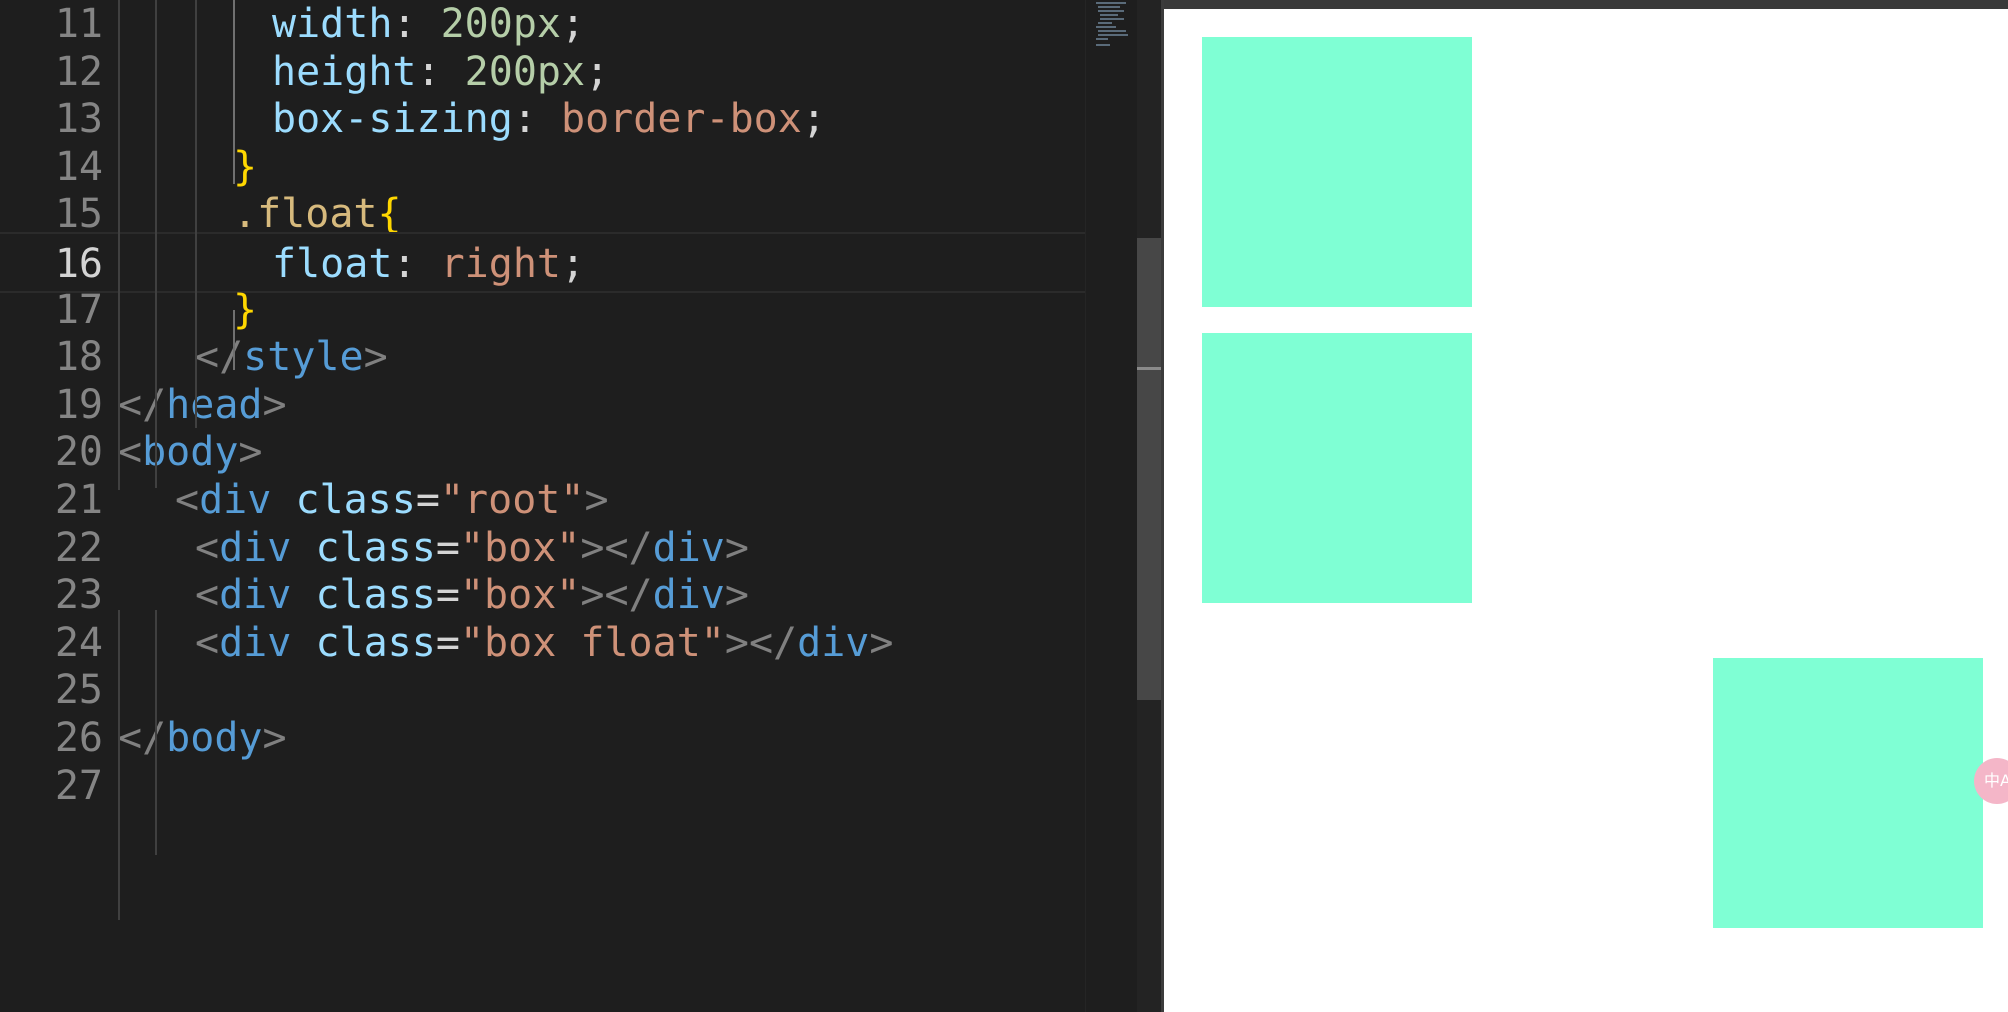  I want to click on code-token: width, so click(332, 24).